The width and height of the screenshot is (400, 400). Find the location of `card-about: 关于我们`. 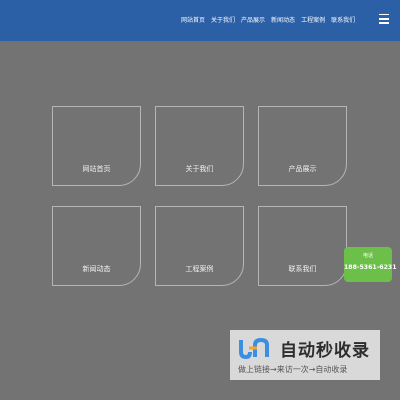

card-about: 关于我们 is located at coordinates (199, 146).